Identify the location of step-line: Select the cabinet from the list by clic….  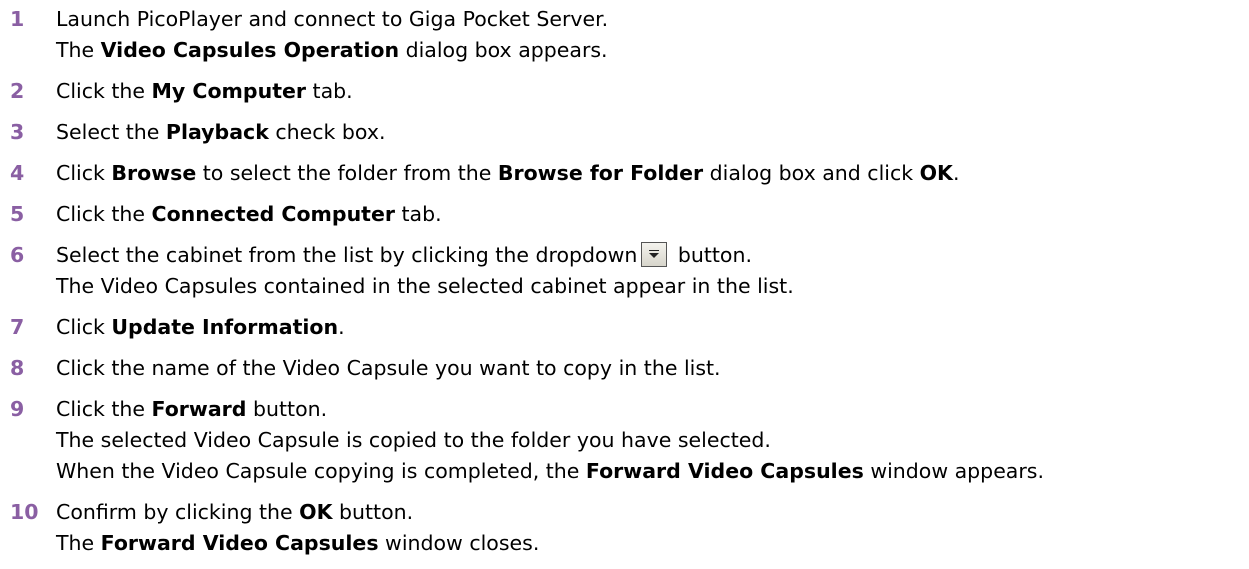
(650, 255).